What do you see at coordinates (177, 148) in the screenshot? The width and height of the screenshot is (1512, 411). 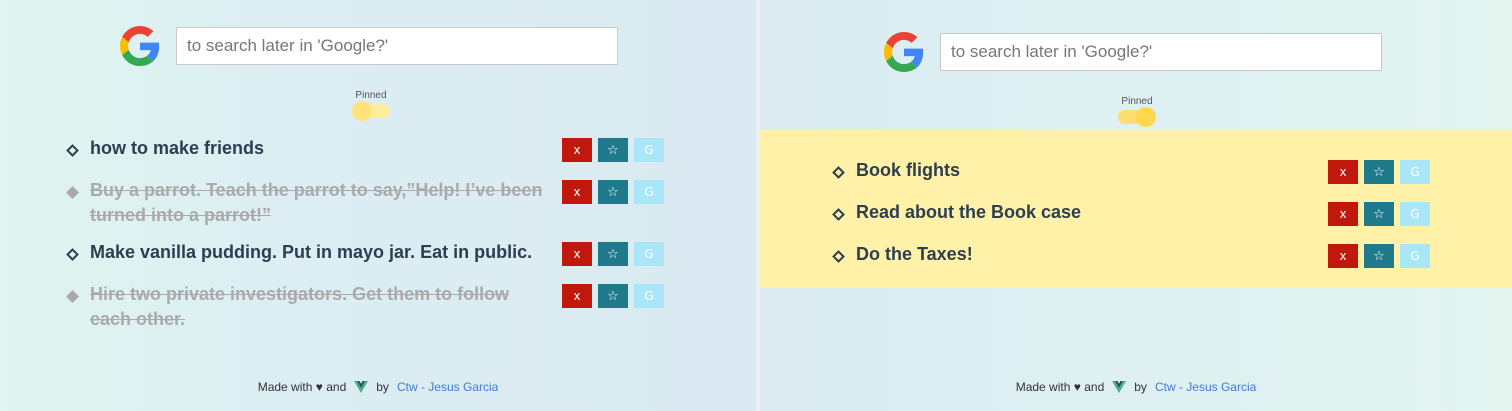 I see `todo-text: how to make friends` at bounding box center [177, 148].